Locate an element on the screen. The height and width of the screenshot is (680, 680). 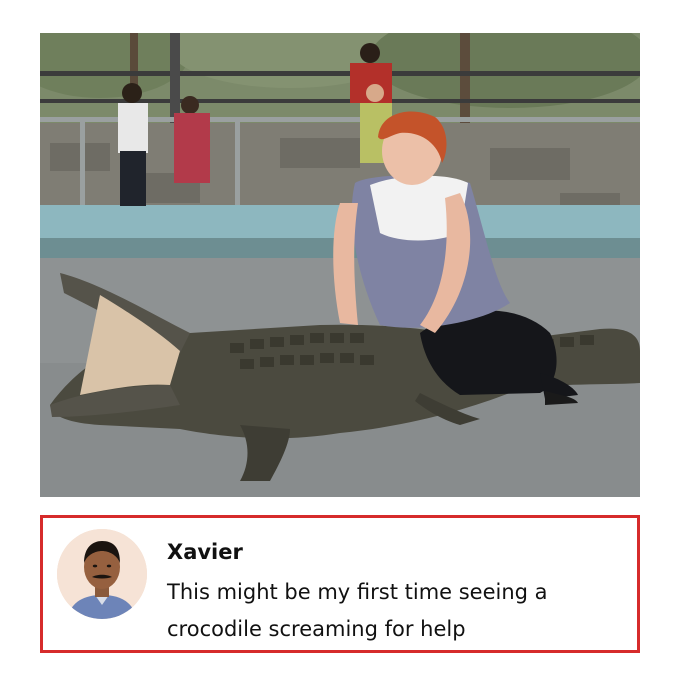
comment-author: Xavier is located at coordinates (205, 552).